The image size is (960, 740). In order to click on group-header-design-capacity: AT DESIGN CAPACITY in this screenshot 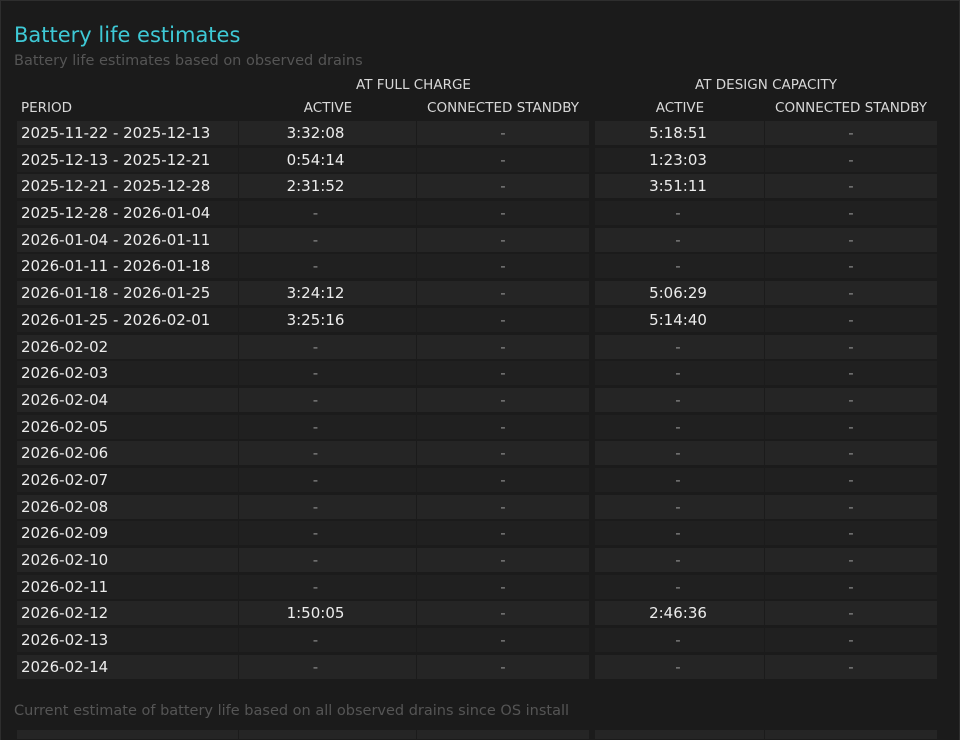, I will do `click(766, 85)`.